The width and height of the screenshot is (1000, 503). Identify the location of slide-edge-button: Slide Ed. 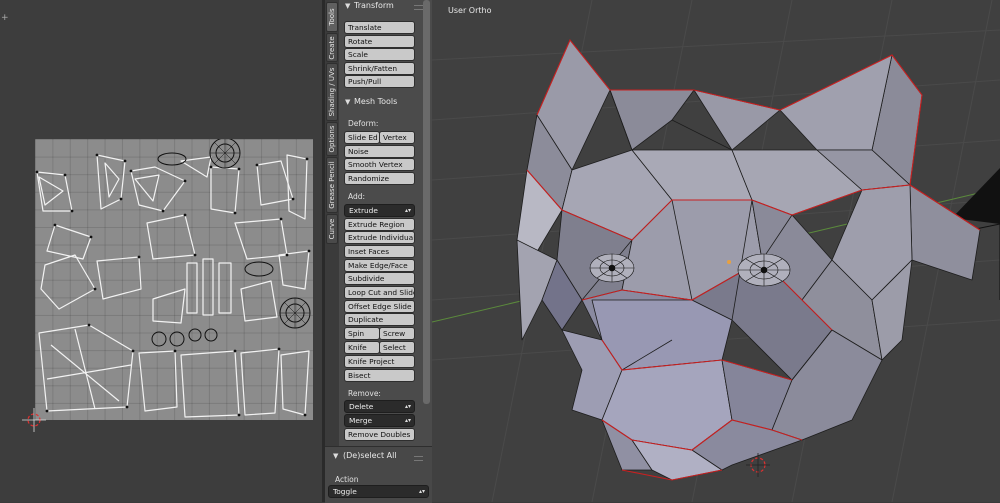
(362, 137).